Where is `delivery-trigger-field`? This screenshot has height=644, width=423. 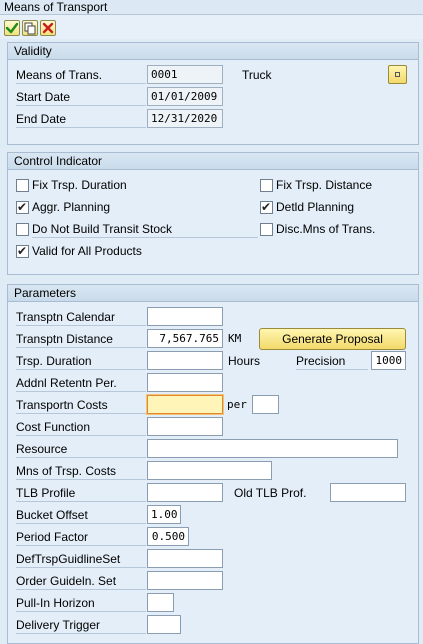 delivery-trigger-field is located at coordinates (164, 624).